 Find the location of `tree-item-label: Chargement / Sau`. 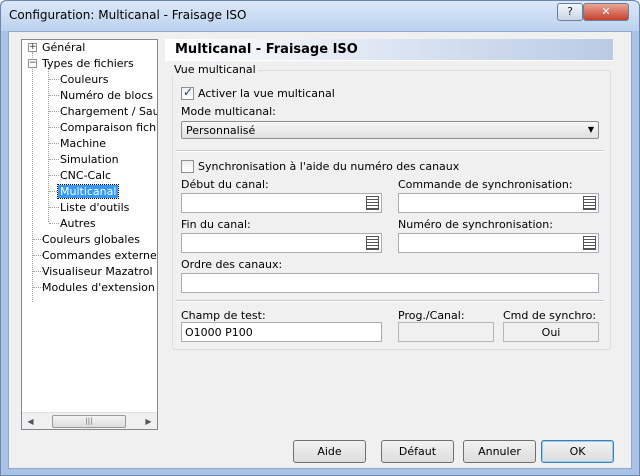

tree-item-label: Chargement / Sau is located at coordinates (109, 111).